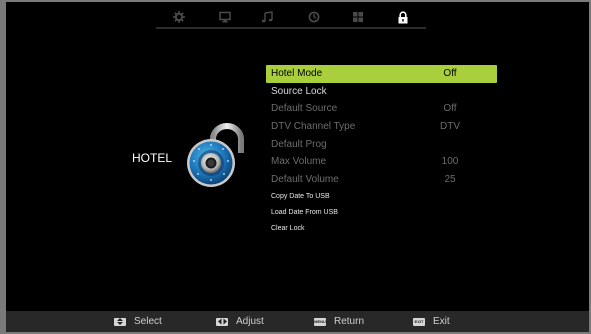 The image size is (591, 334). I want to click on menu-item-label: Hotel Mode, so click(297, 74).